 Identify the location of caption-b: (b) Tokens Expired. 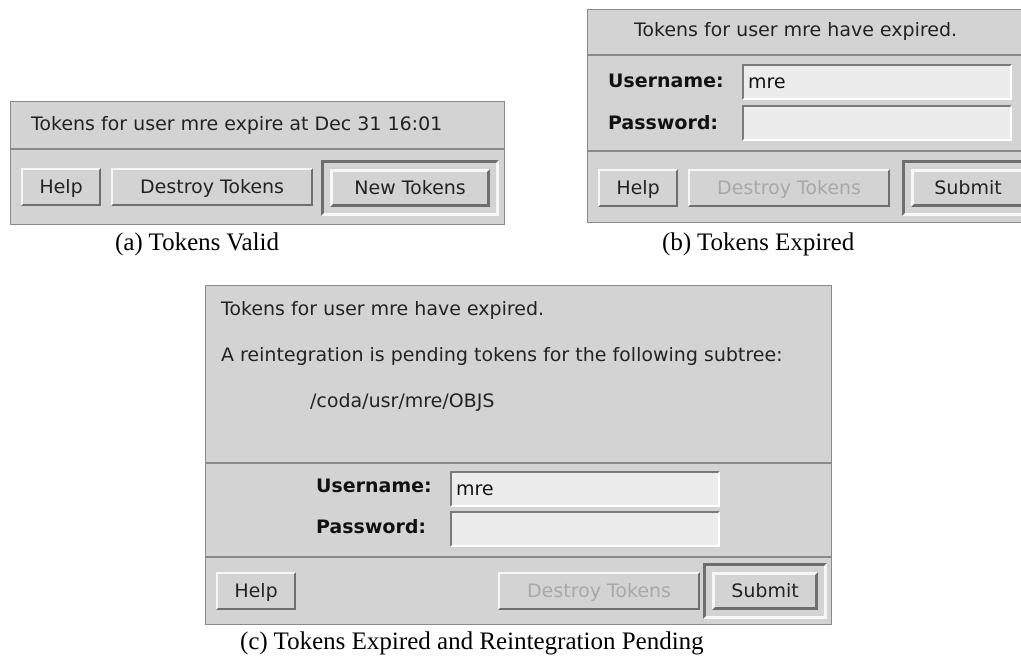
(758, 242).